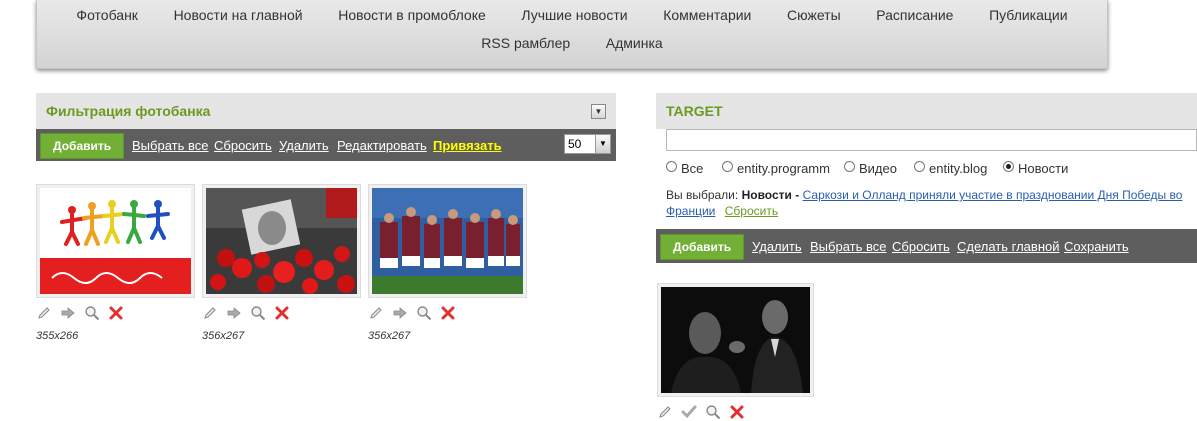  What do you see at coordinates (777, 246) in the screenshot?
I see `target-delete-link: Удалить` at bounding box center [777, 246].